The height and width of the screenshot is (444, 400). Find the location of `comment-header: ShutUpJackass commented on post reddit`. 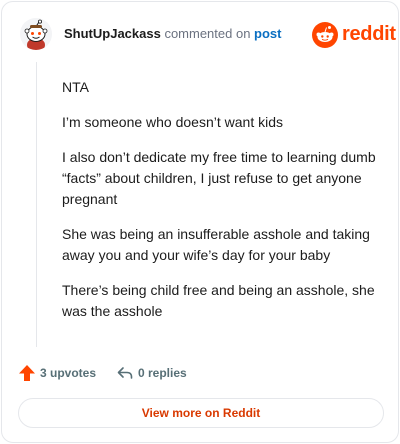

comment-header: ShutUpJackass commented on post reddit is located at coordinates (201, 32).